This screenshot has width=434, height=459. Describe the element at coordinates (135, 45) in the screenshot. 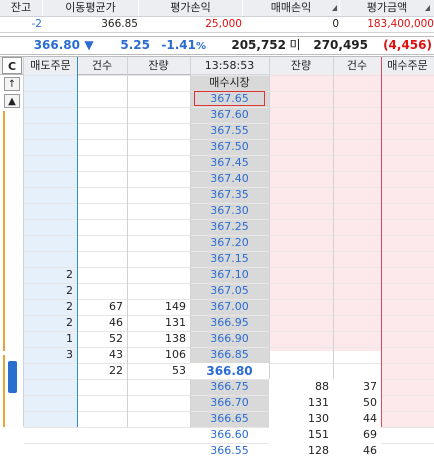

I see `price-change: 5.25` at that location.